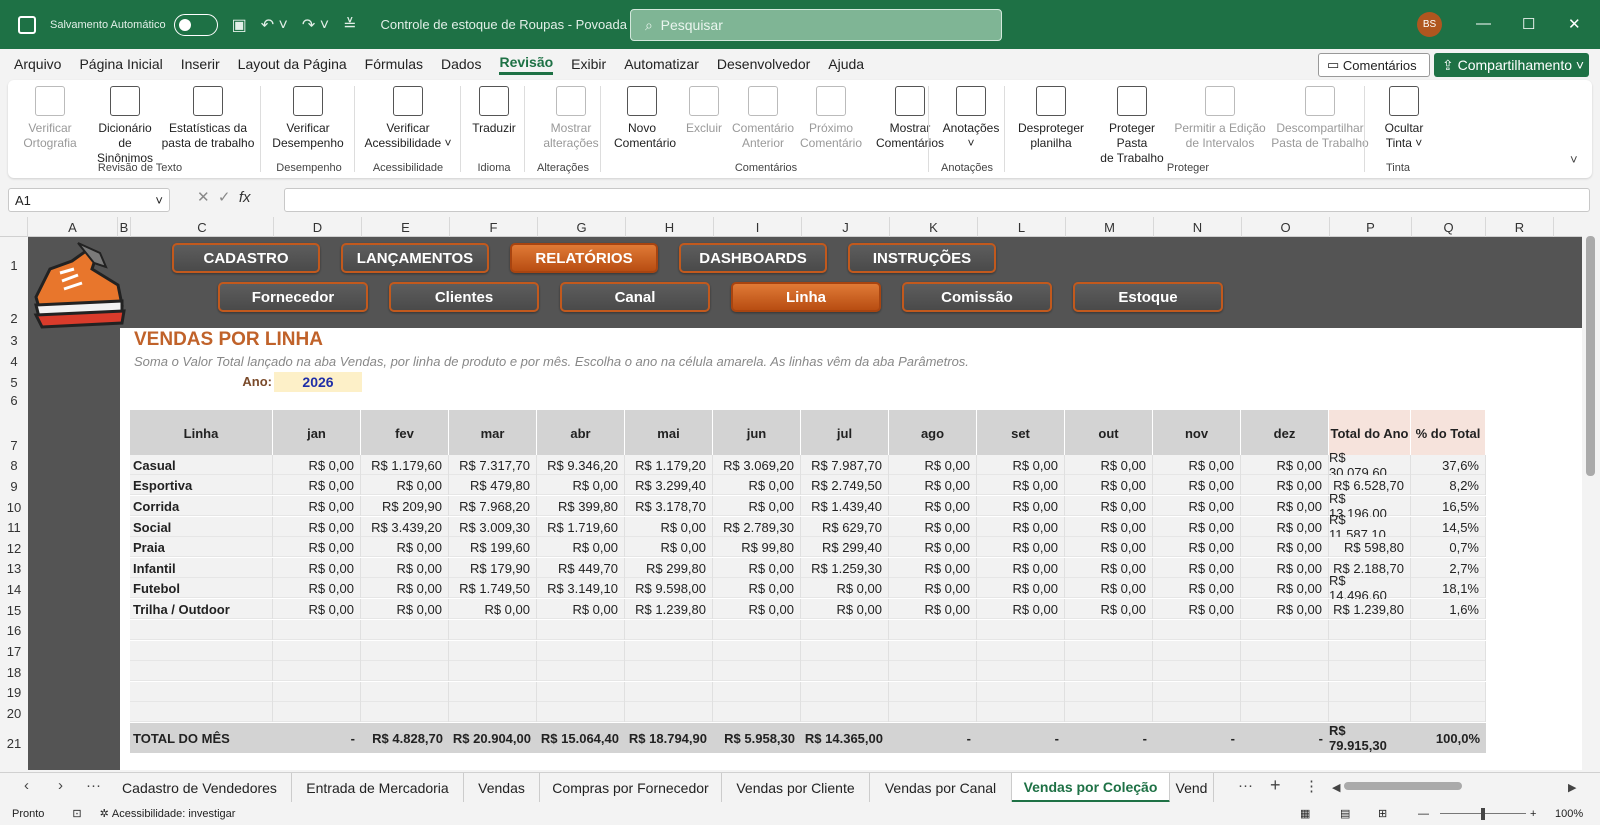  Describe the element at coordinates (318, 382) in the screenshot. I see `year-input: 2026` at that location.